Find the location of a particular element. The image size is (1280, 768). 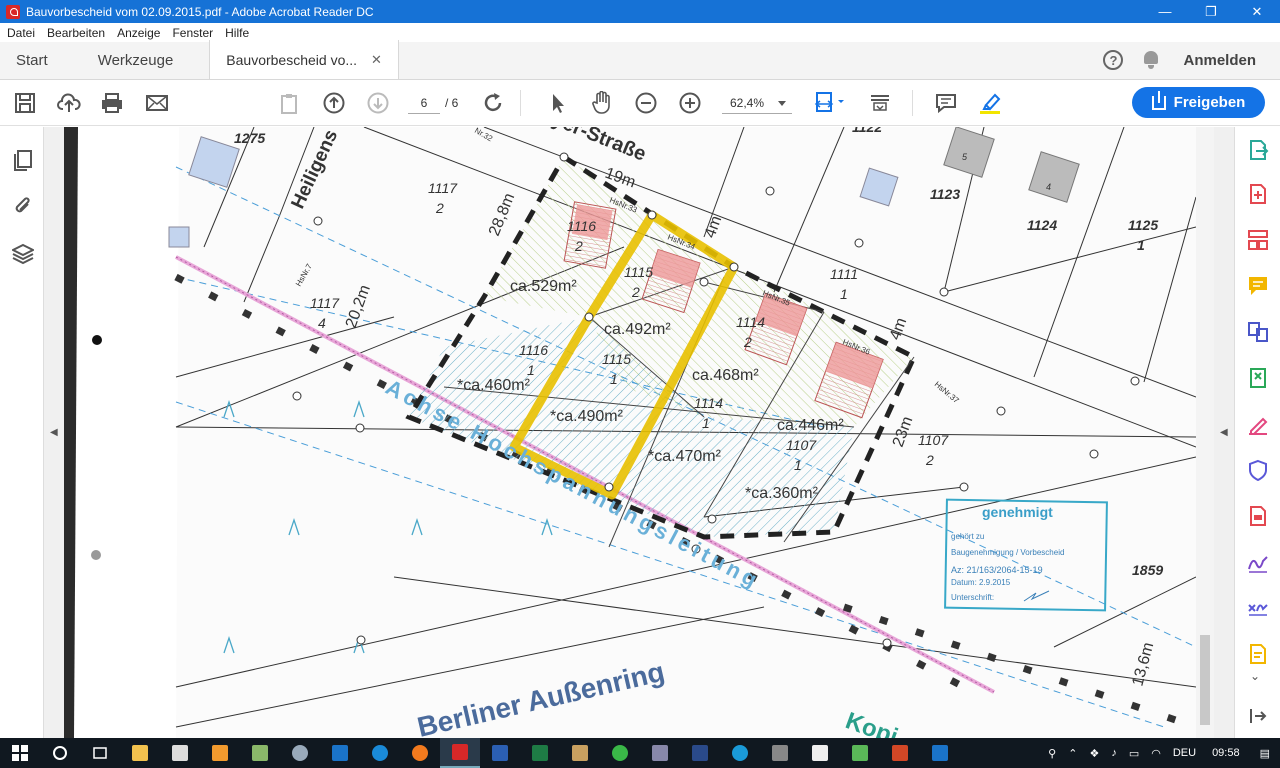

fill-sign-icon is located at coordinates (1258, 562).